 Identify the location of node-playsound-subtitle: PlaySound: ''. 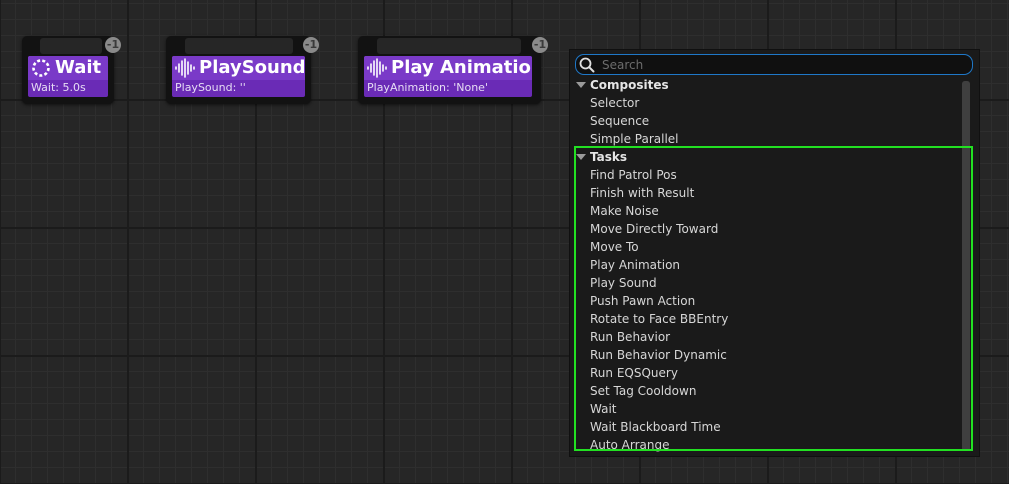
(210, 87).